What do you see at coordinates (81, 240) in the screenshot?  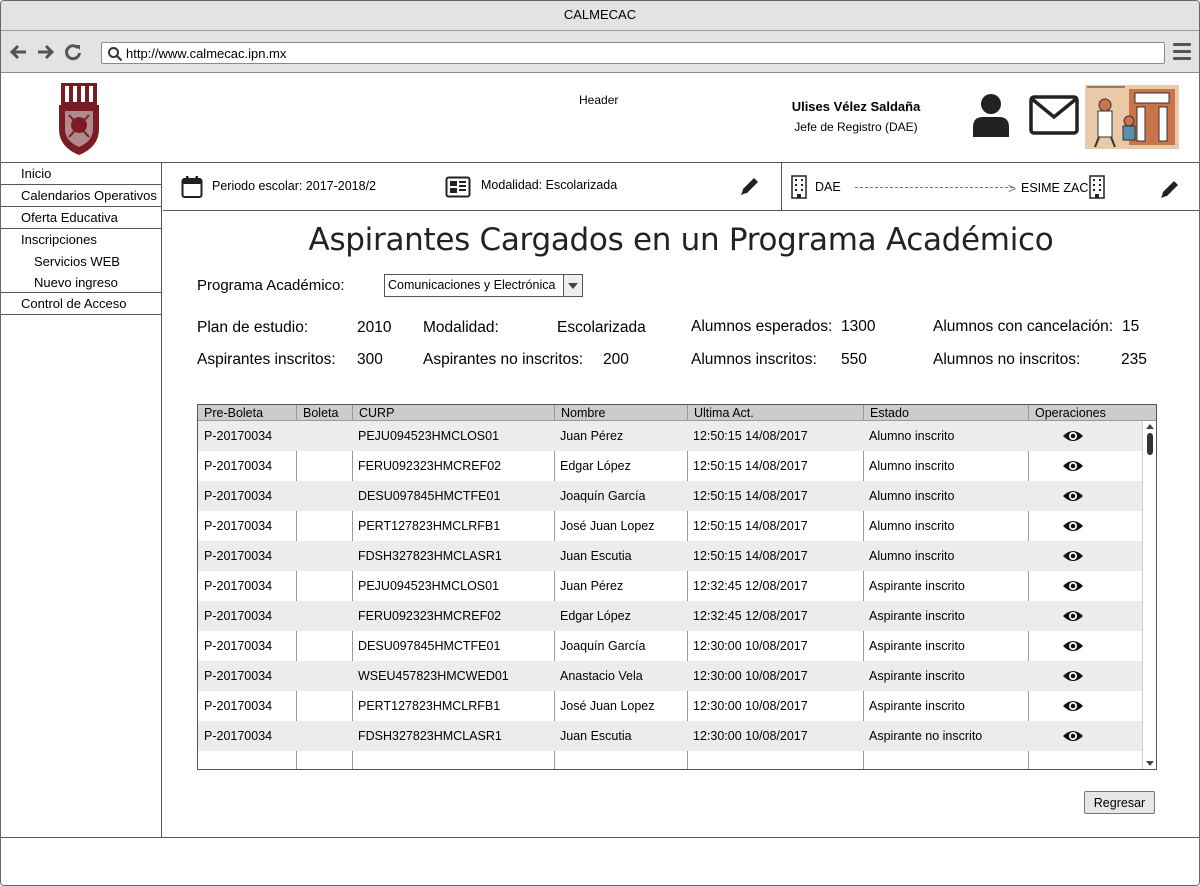 I see `sidebar-item-inscripciones: Inscripciones` at bounding box center [81, 240].